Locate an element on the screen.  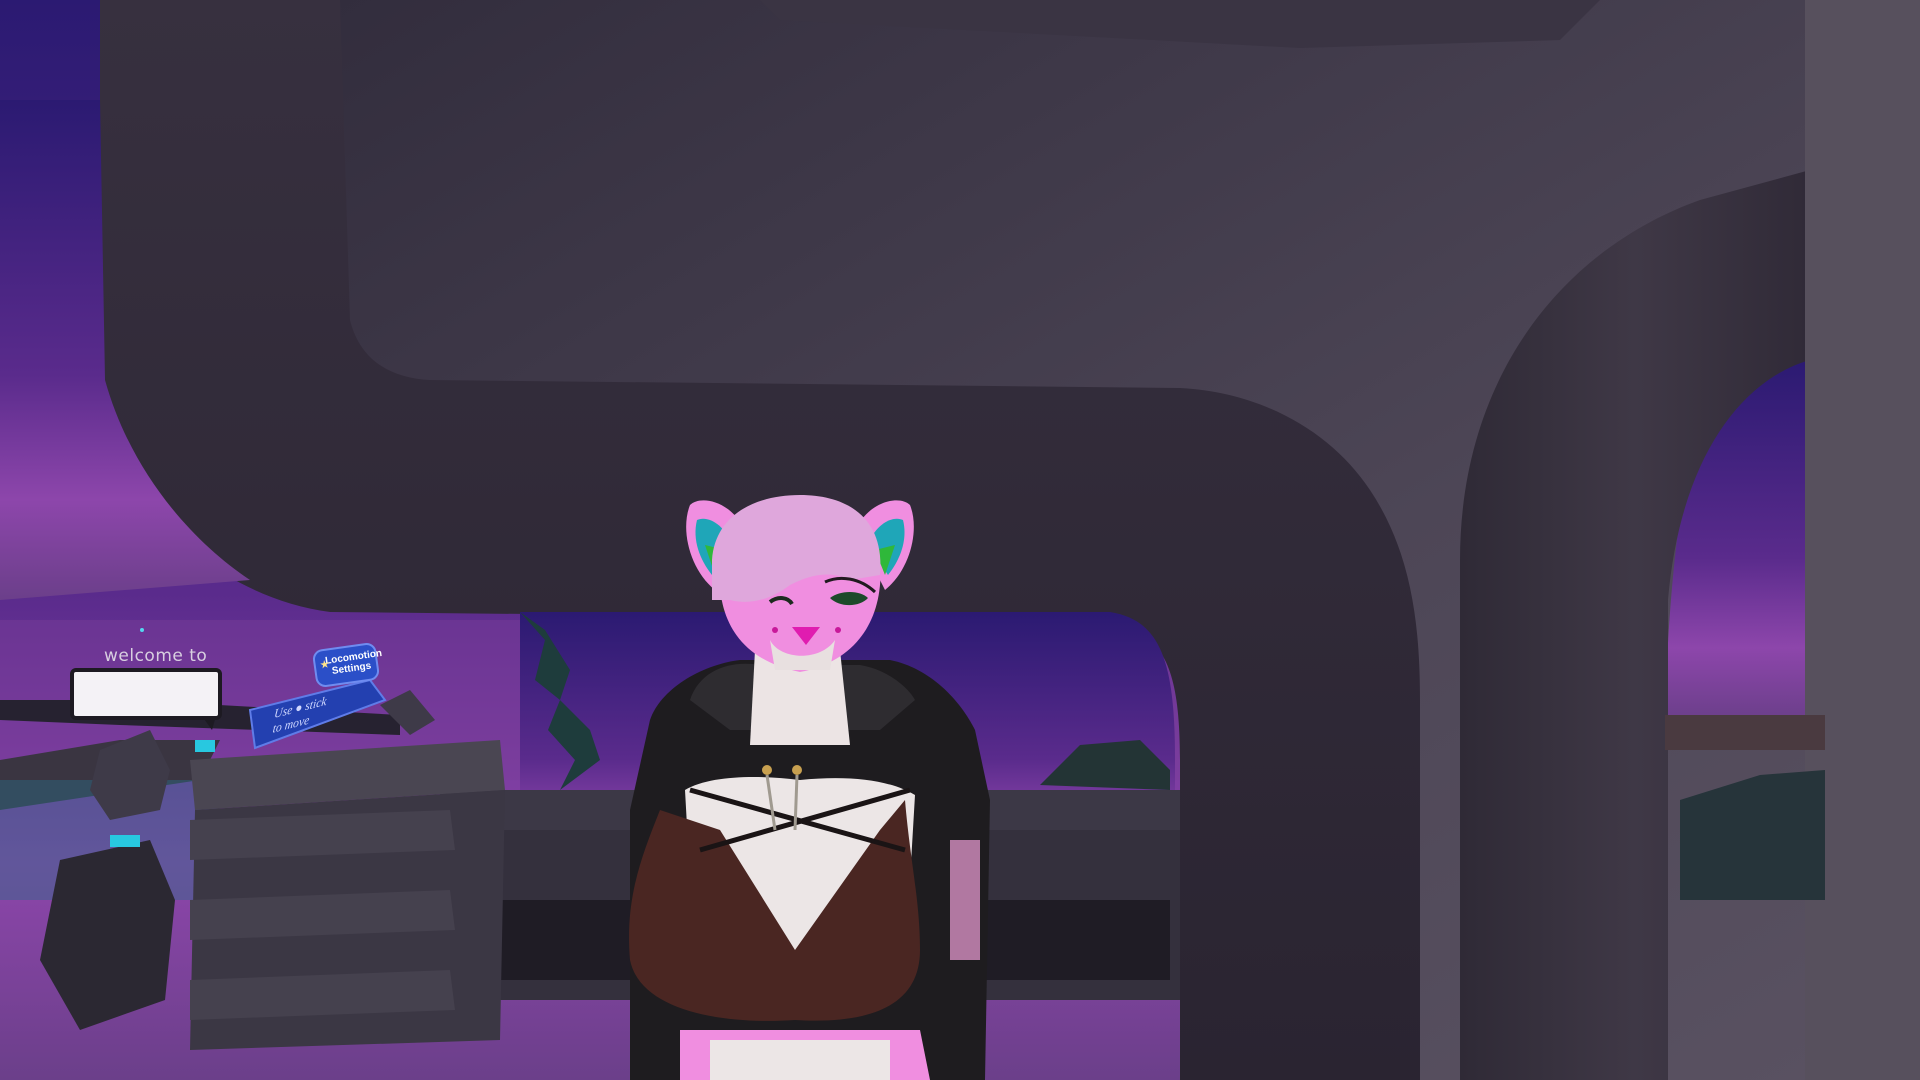
stone-wall-right is located at coordinates (1862, 540).